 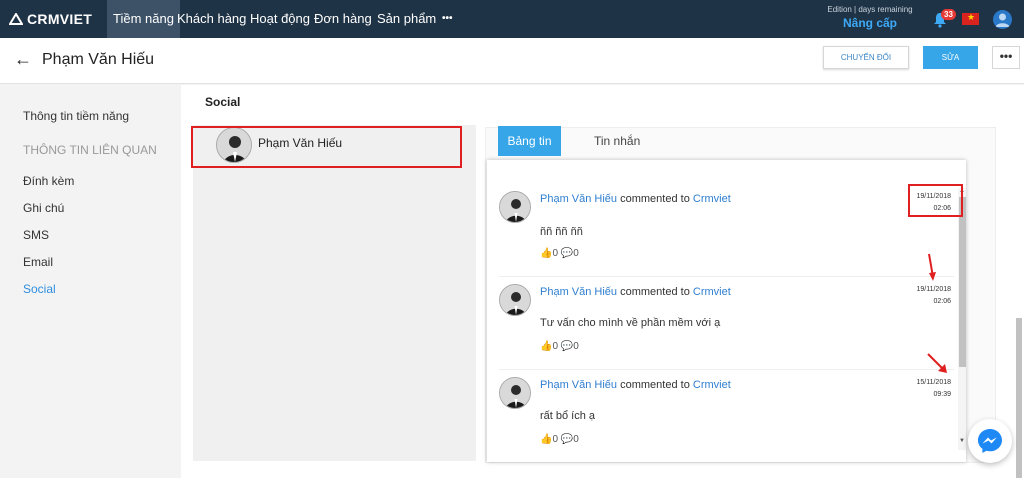 I want to click on sidebar-item-notes: Ghi chú, so click(x=43, y=208).